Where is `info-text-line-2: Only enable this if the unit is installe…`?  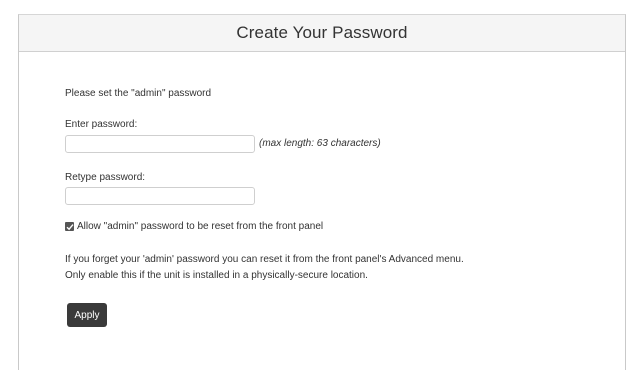
info-text-line-2: Only enable this if the unit is installe… is located at coordinates (216, 275).